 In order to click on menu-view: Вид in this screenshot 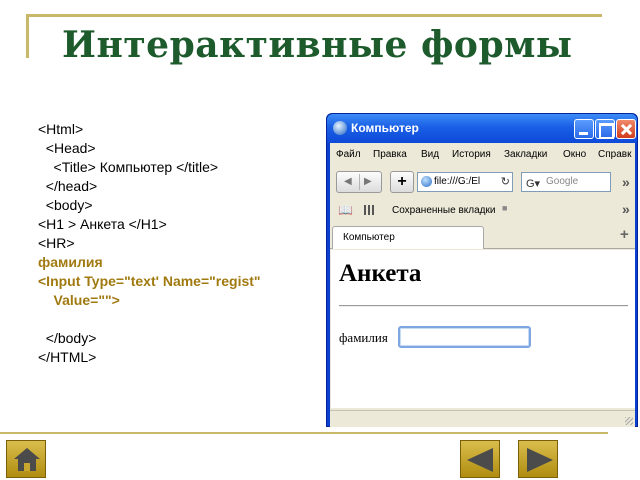, I will do `click(430, 154)`.